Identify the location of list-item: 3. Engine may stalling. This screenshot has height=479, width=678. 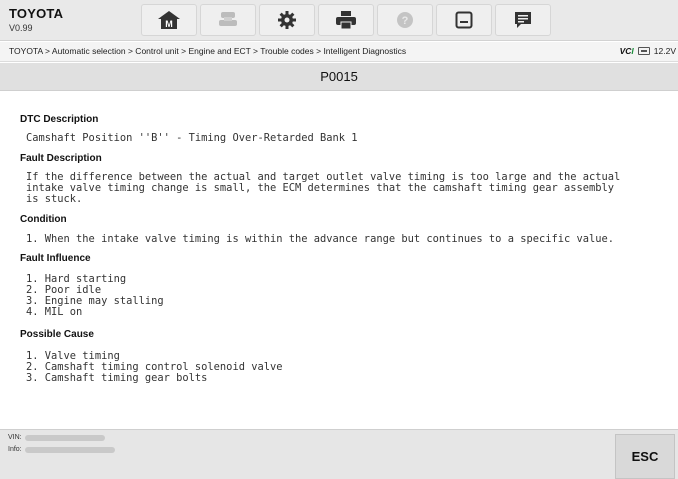
(95, 301).